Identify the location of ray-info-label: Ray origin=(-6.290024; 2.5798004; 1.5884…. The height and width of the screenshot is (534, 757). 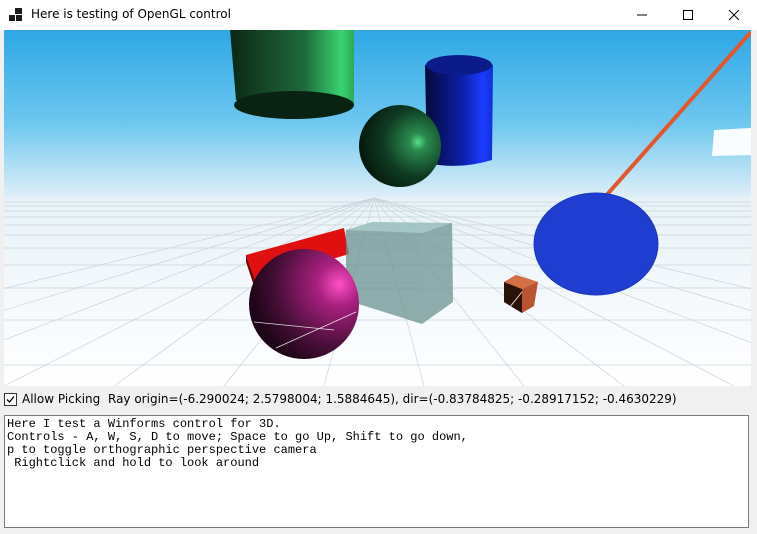
(392, 399).